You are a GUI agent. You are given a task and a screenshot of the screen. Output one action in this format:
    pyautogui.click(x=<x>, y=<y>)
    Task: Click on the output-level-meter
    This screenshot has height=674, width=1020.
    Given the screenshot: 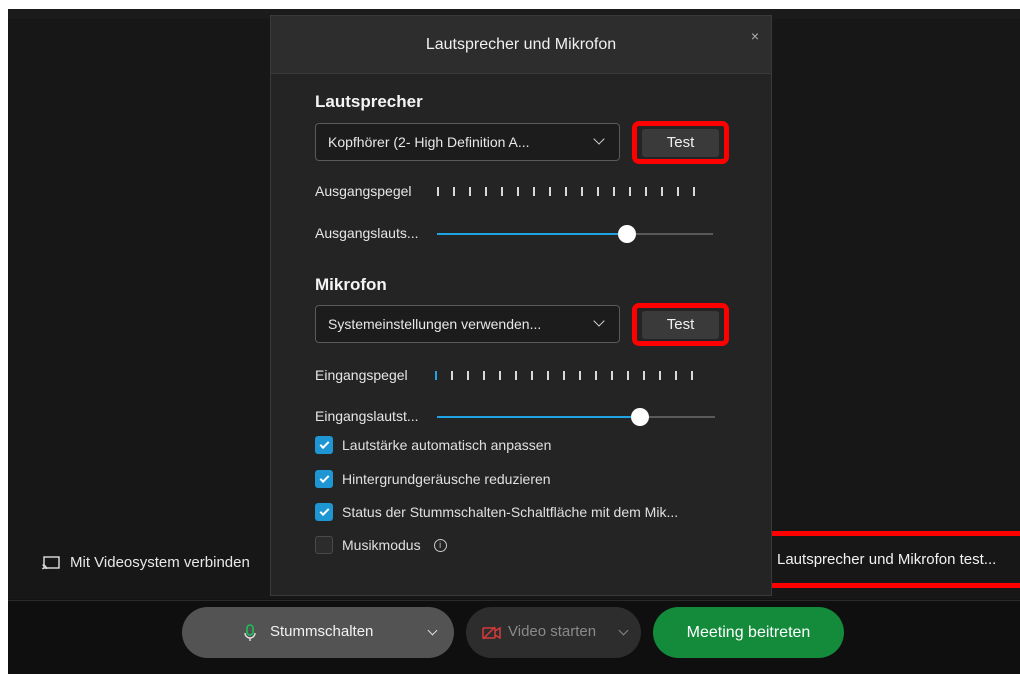 What is the action you would take?
    pyautogui.click(x=566, y=191)
    